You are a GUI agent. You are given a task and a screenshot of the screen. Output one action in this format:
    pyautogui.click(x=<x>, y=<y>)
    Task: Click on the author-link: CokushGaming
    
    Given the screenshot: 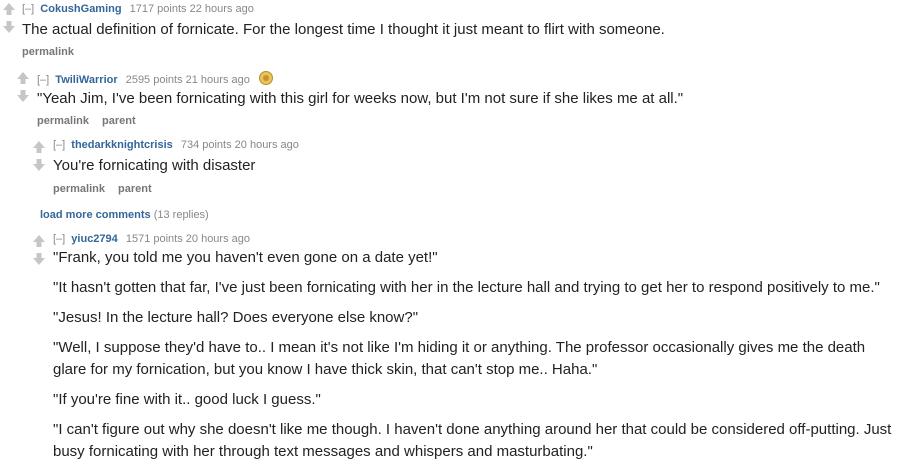 What is the action you would take?
    pyautogui.click(x=80, y=9)
    